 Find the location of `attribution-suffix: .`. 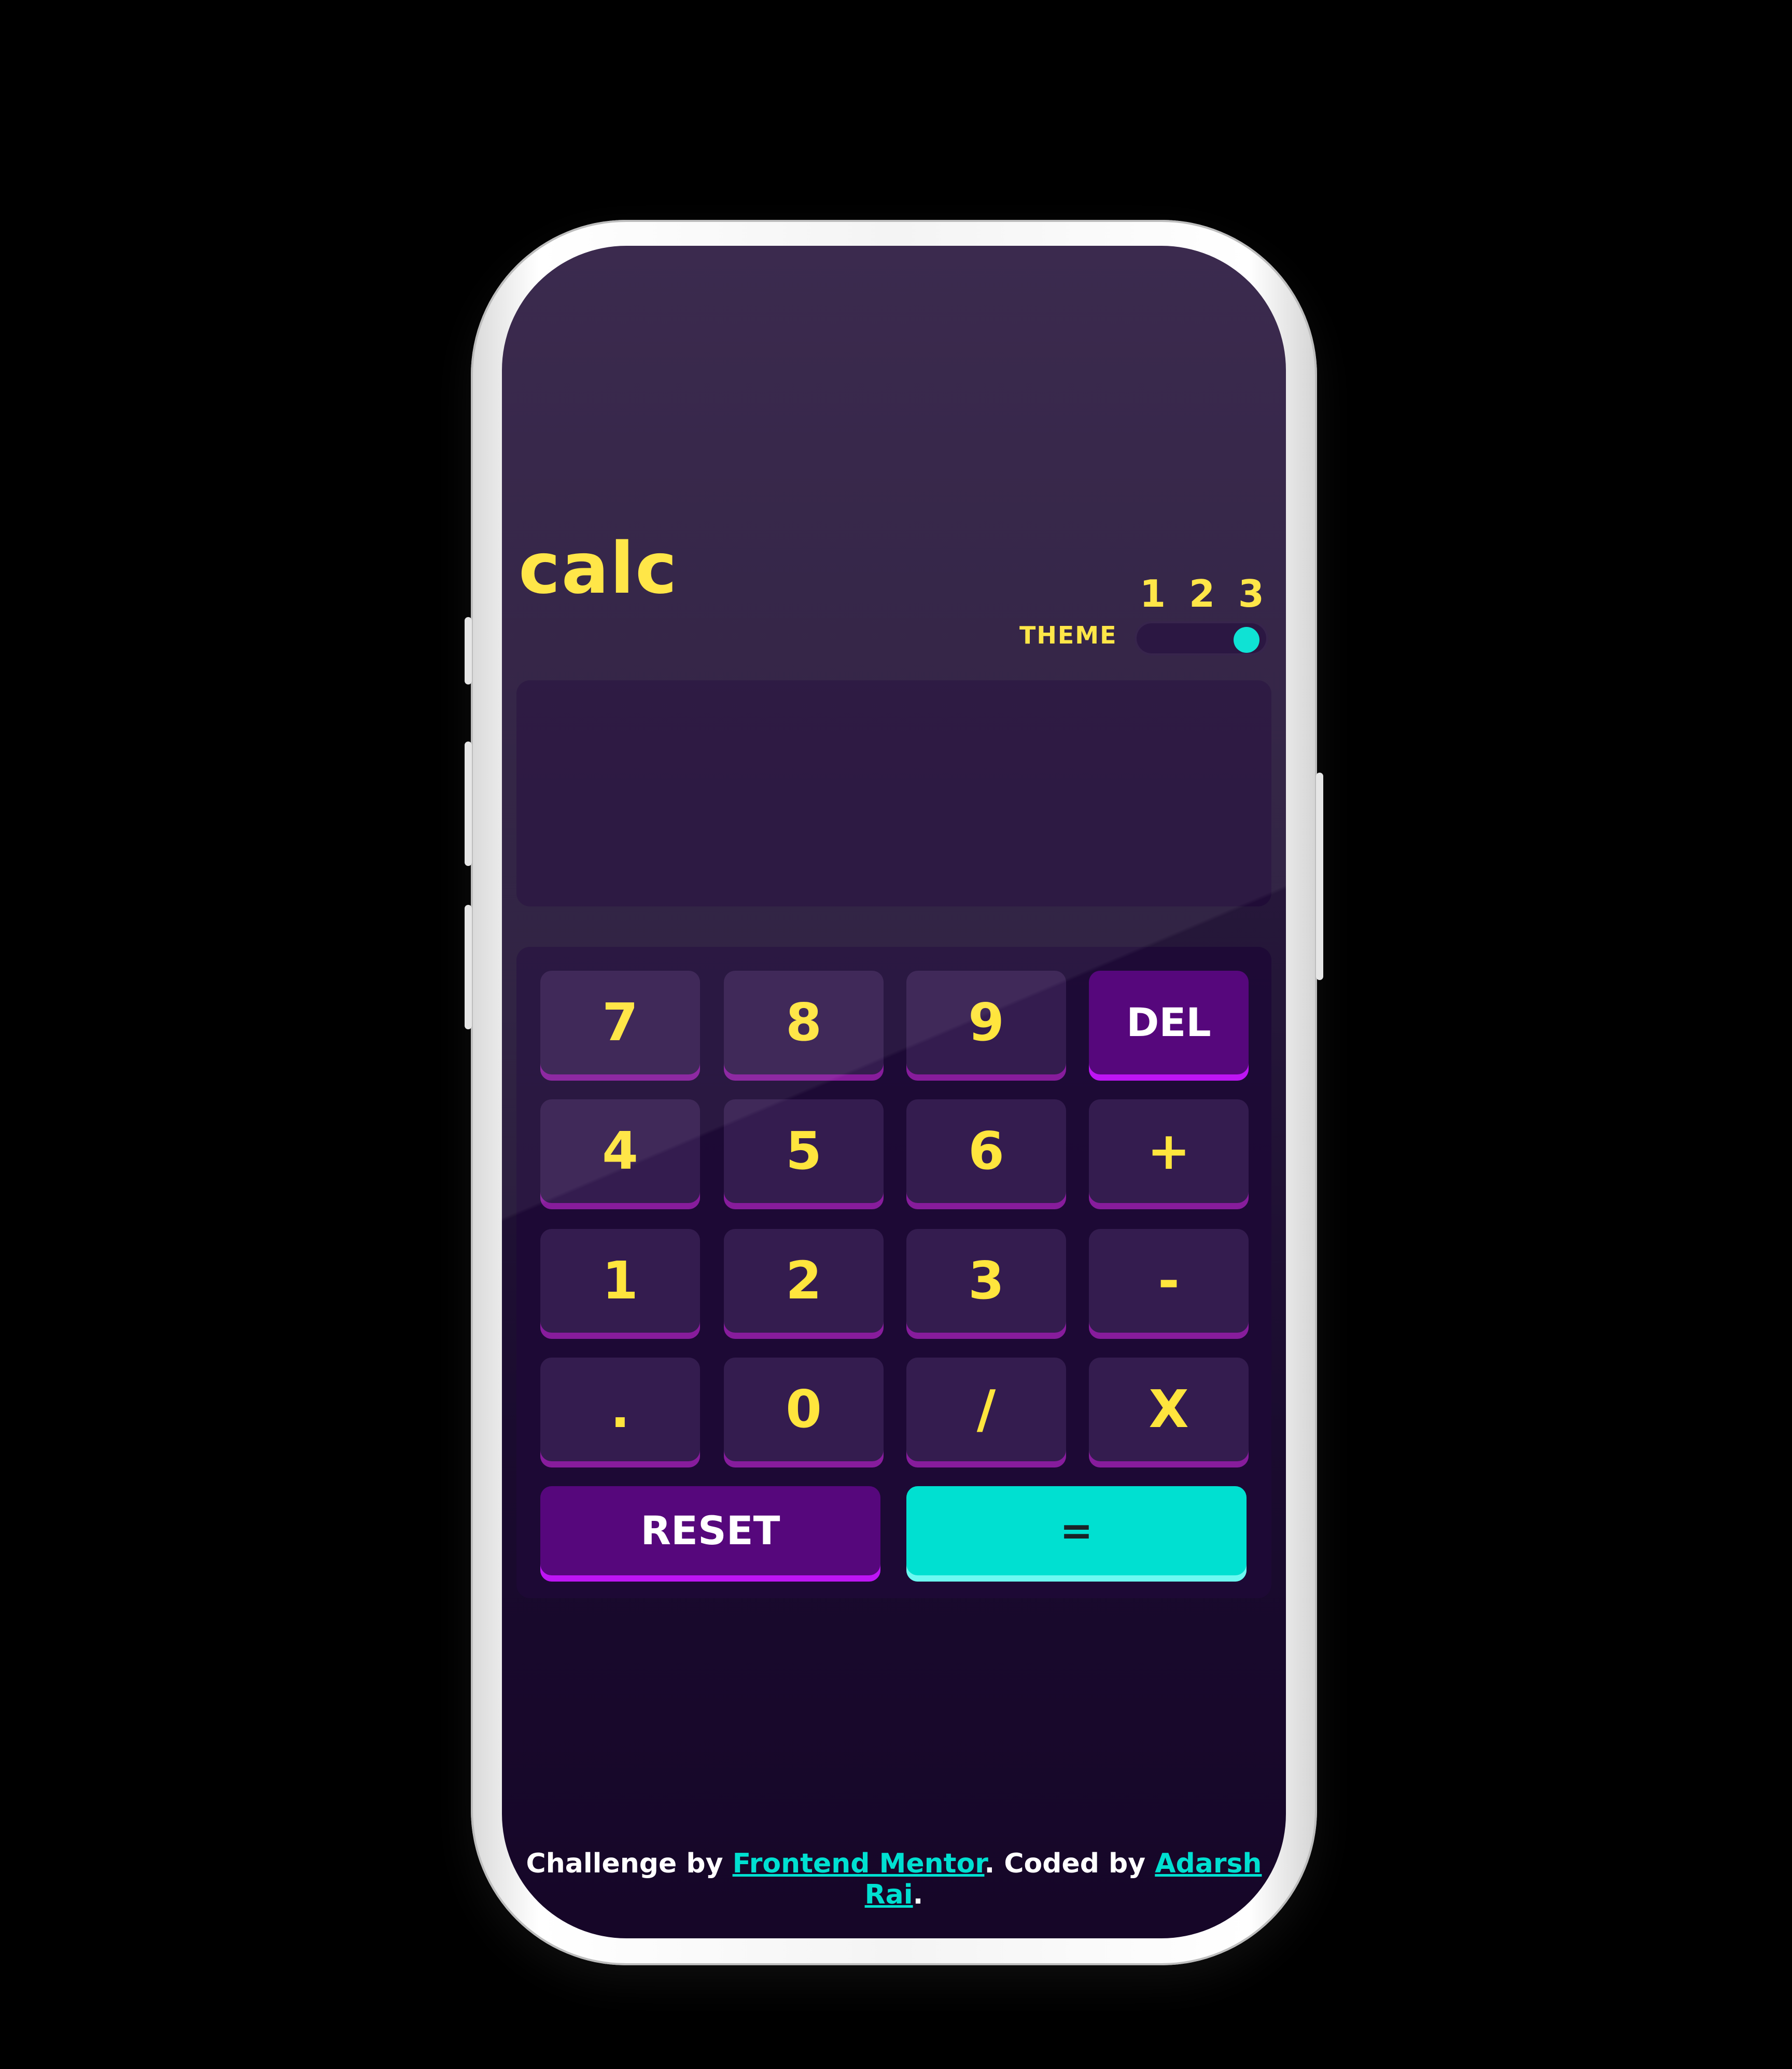

attribution-suffix: . is located at coordinates (918, 1895).